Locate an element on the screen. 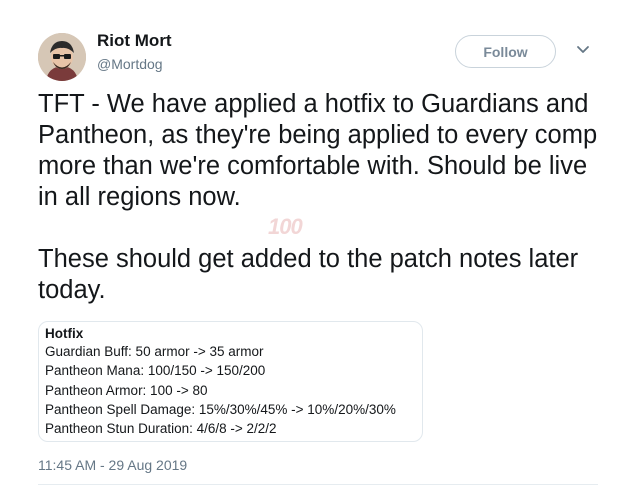 The image size is (630, 489). hotfix-line: Pantheon Armor: 100 -> 80 is located at coordinates (126, 390).